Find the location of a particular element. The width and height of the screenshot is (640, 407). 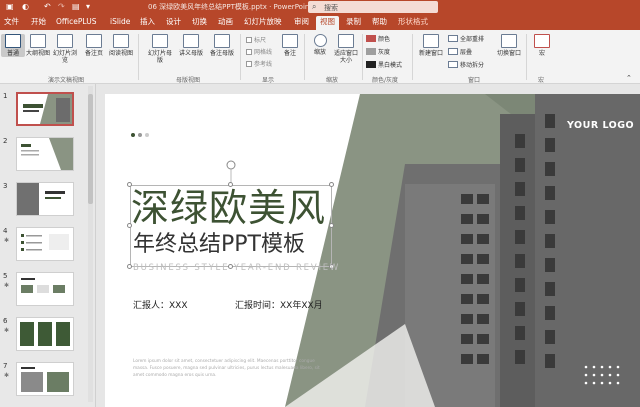

customize-qa-icon: ▾ is located at coordinates (88, 7).